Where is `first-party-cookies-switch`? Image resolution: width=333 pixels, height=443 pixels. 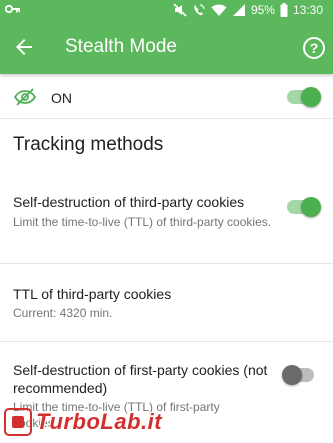
first-party-cookies-switch is located at coordinates (298, 375).